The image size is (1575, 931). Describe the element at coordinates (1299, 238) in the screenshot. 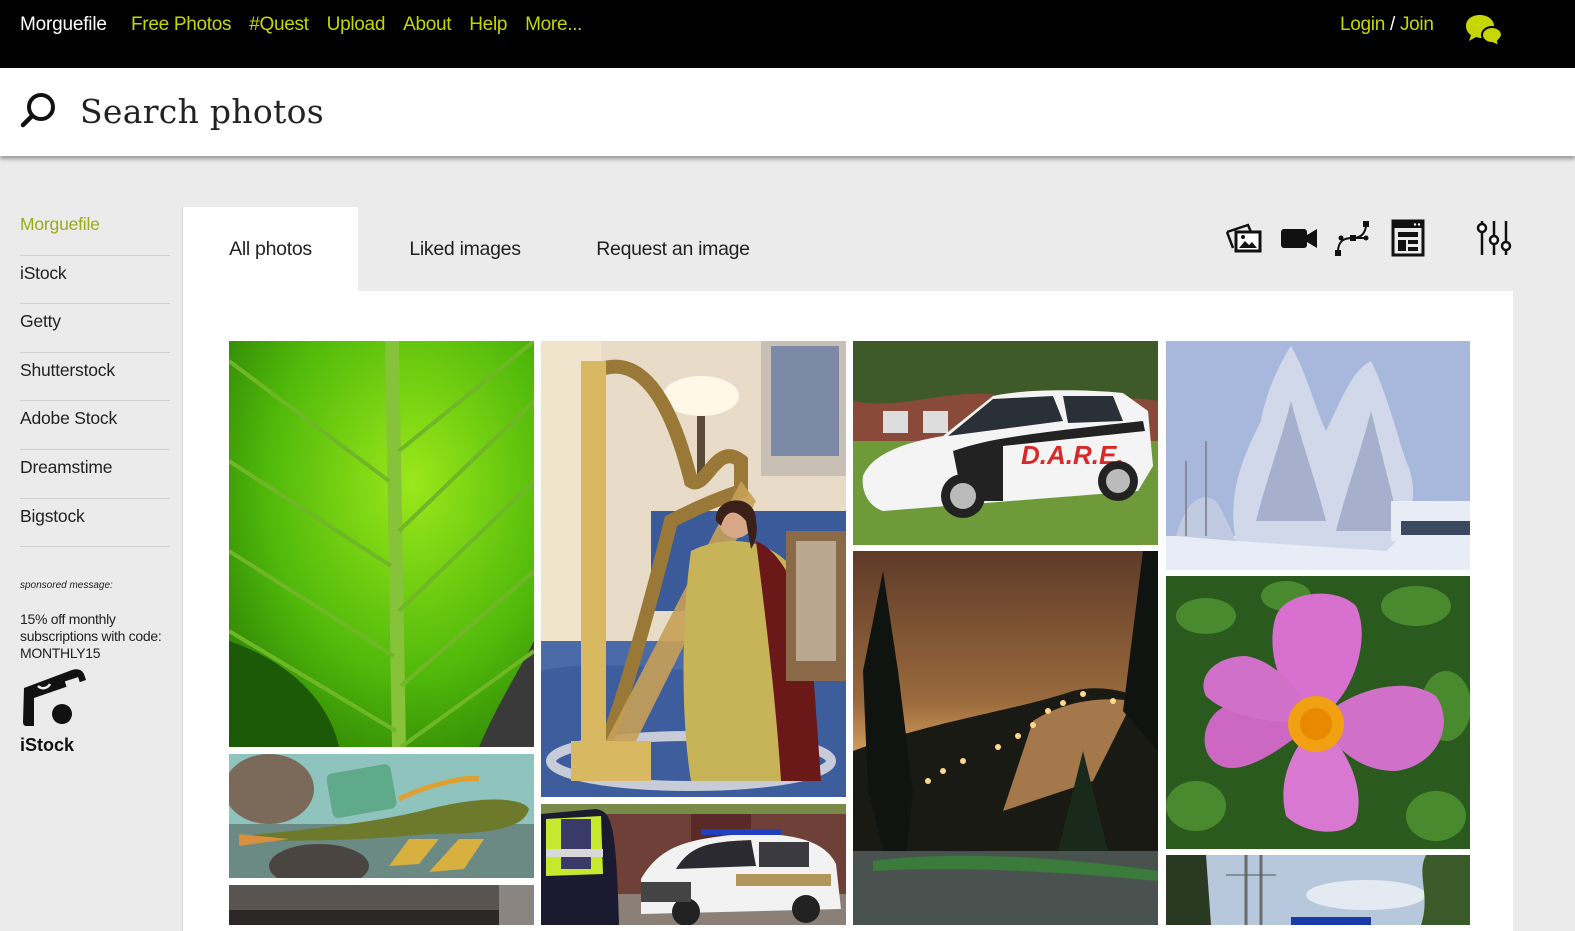

I see `video-filter-icon` at that location.